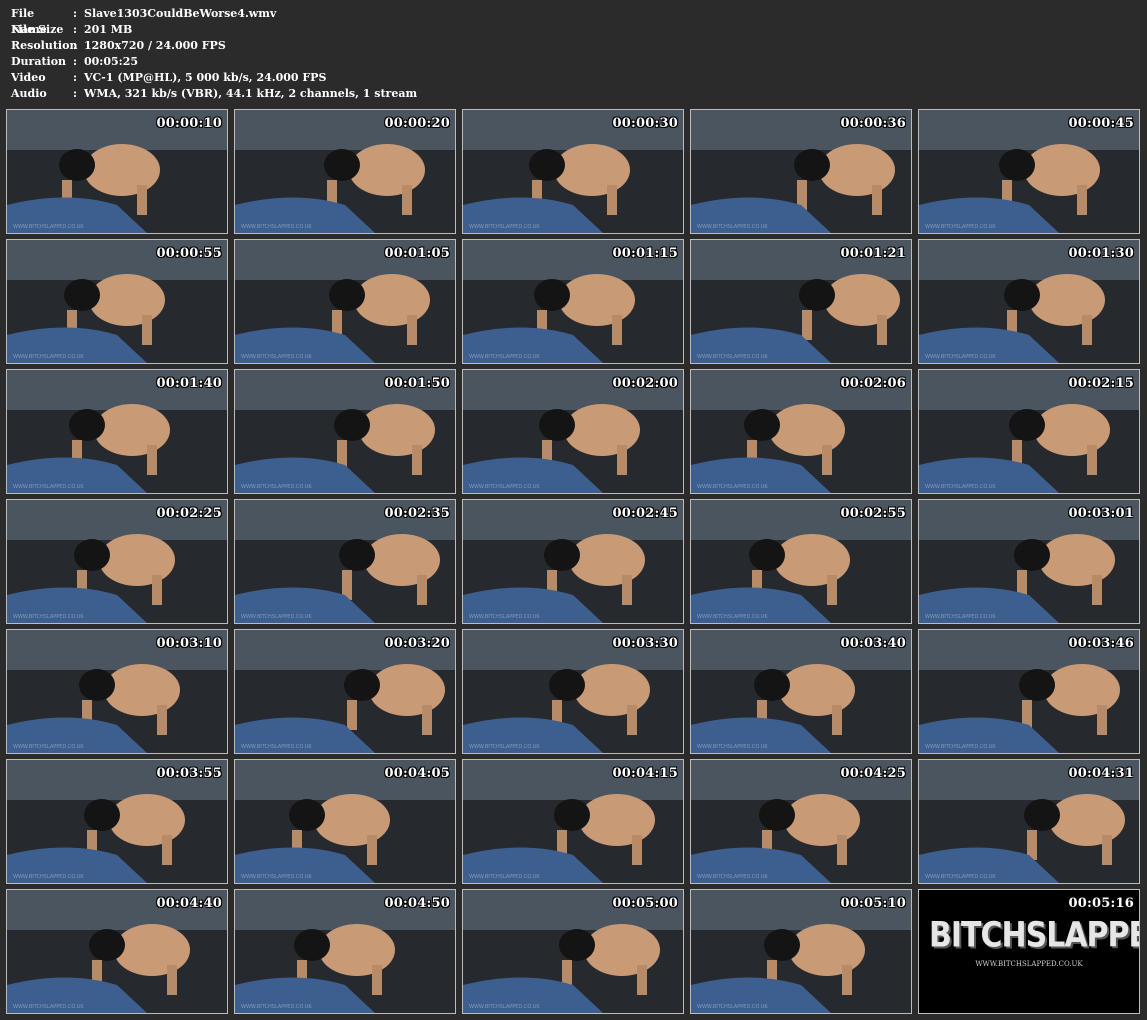  I want to click on video-thumbnail: WWW.BITCHSLAPPED.CO.UK 00:00:45, so click(1029, 171).